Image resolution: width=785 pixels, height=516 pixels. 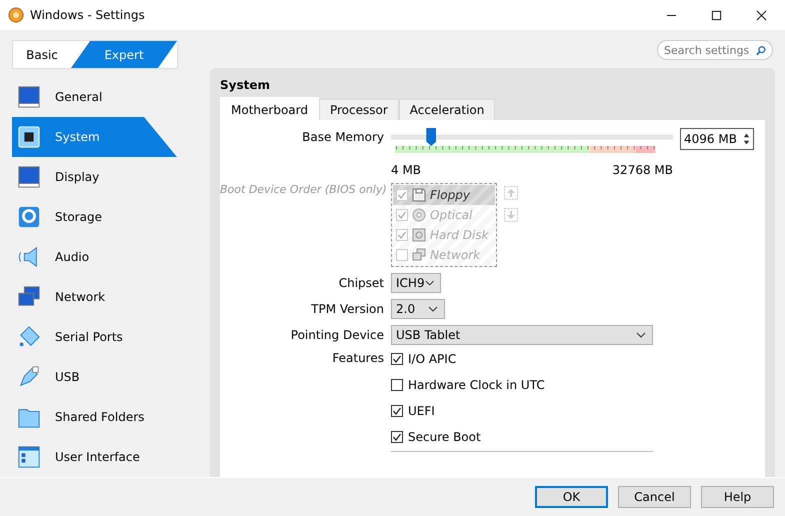 I want to click on mode-tab: Expert, so click(x=124, y=54).